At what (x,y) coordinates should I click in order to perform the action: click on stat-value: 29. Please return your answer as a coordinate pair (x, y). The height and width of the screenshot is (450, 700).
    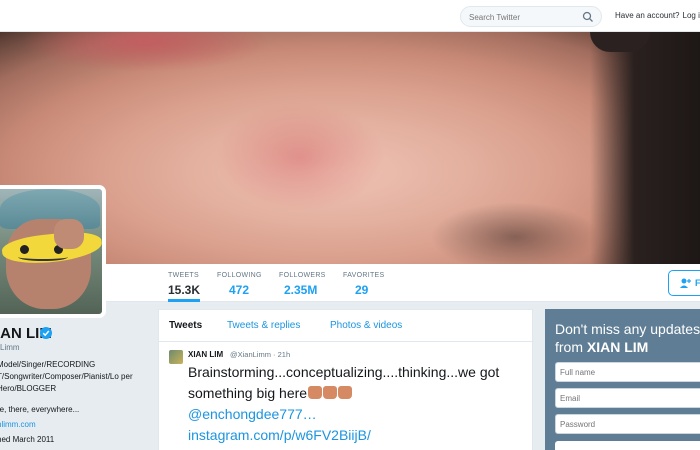
    Looking at the image, I should click on (362, 290).